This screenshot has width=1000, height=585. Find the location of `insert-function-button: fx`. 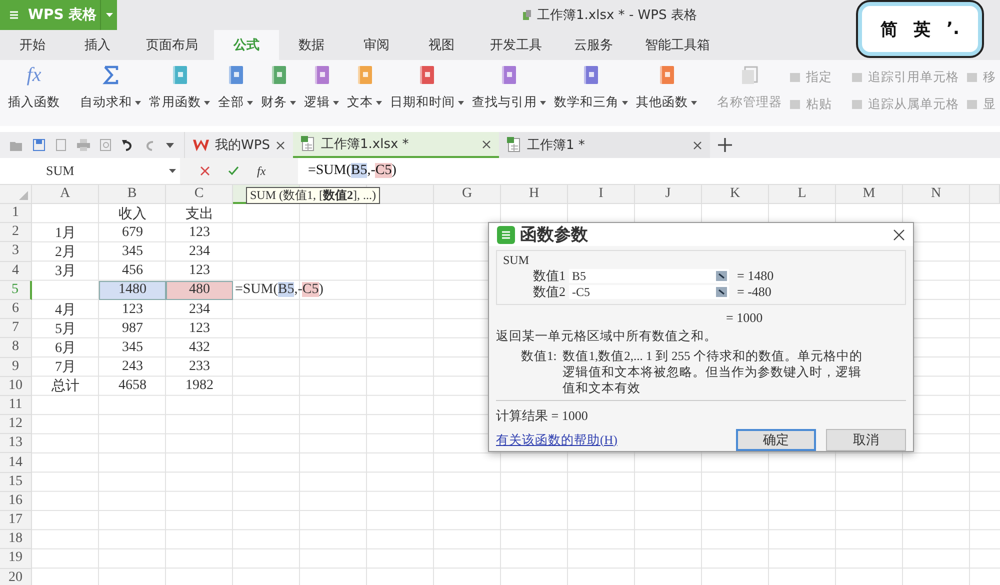

insert-function-button: fx is located at coordinates (261, 171).